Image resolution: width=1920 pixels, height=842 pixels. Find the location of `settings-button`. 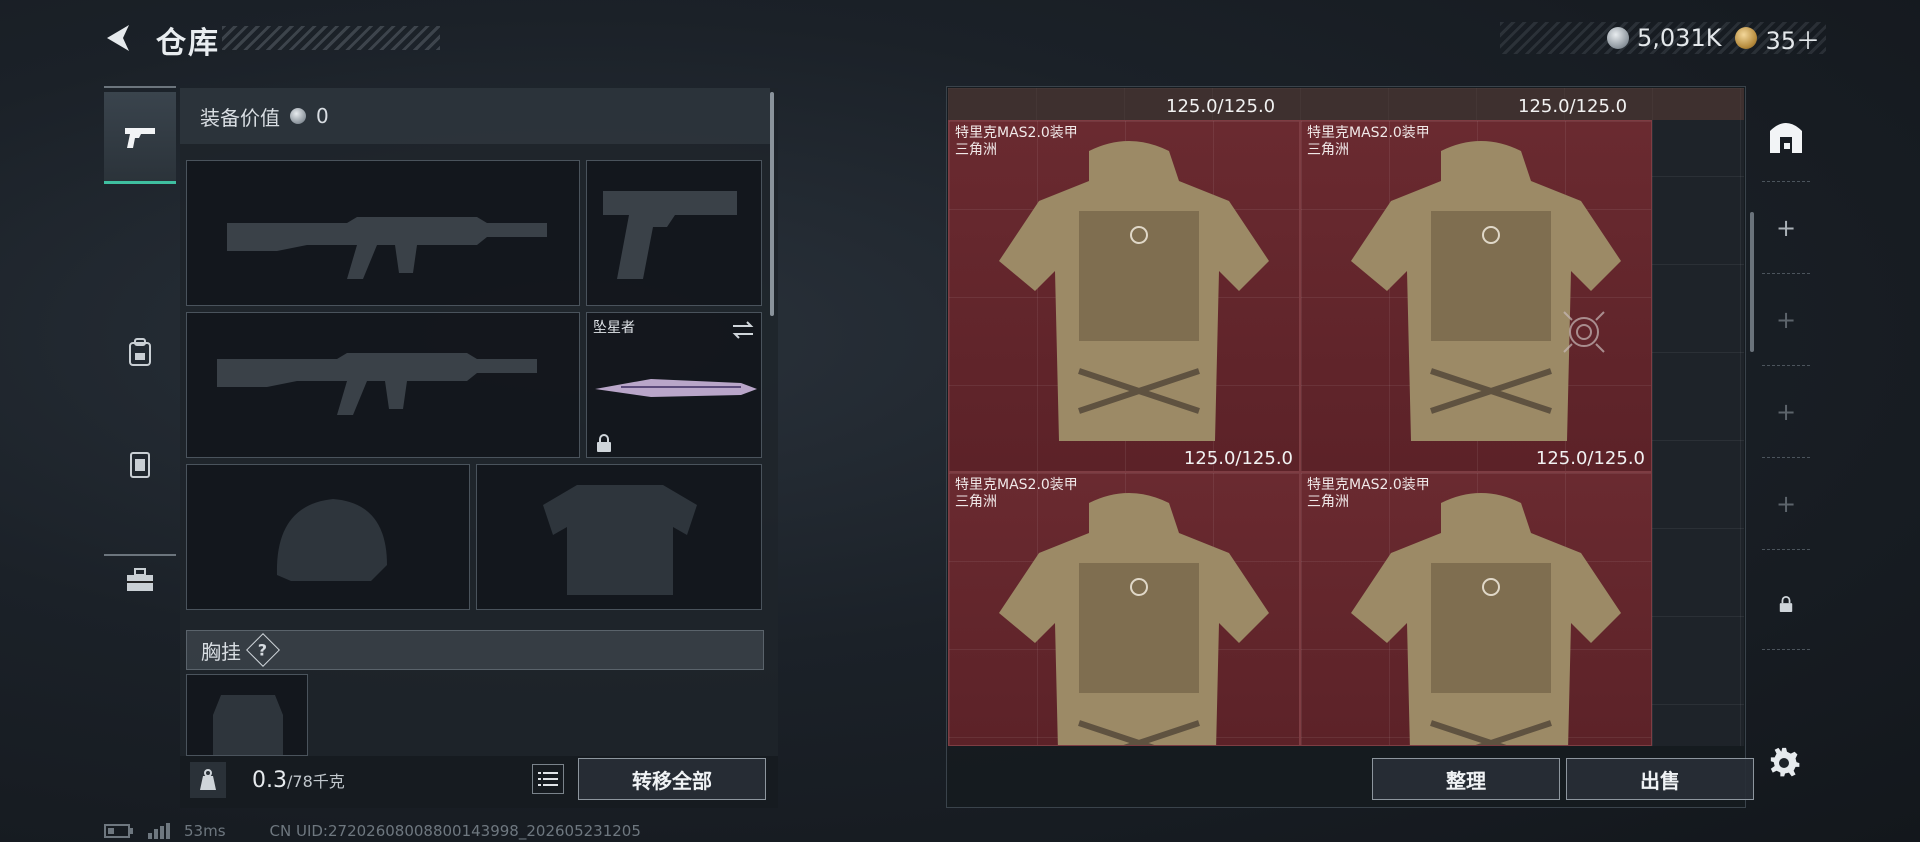

settings-button is located at coordinates (1784, 762).